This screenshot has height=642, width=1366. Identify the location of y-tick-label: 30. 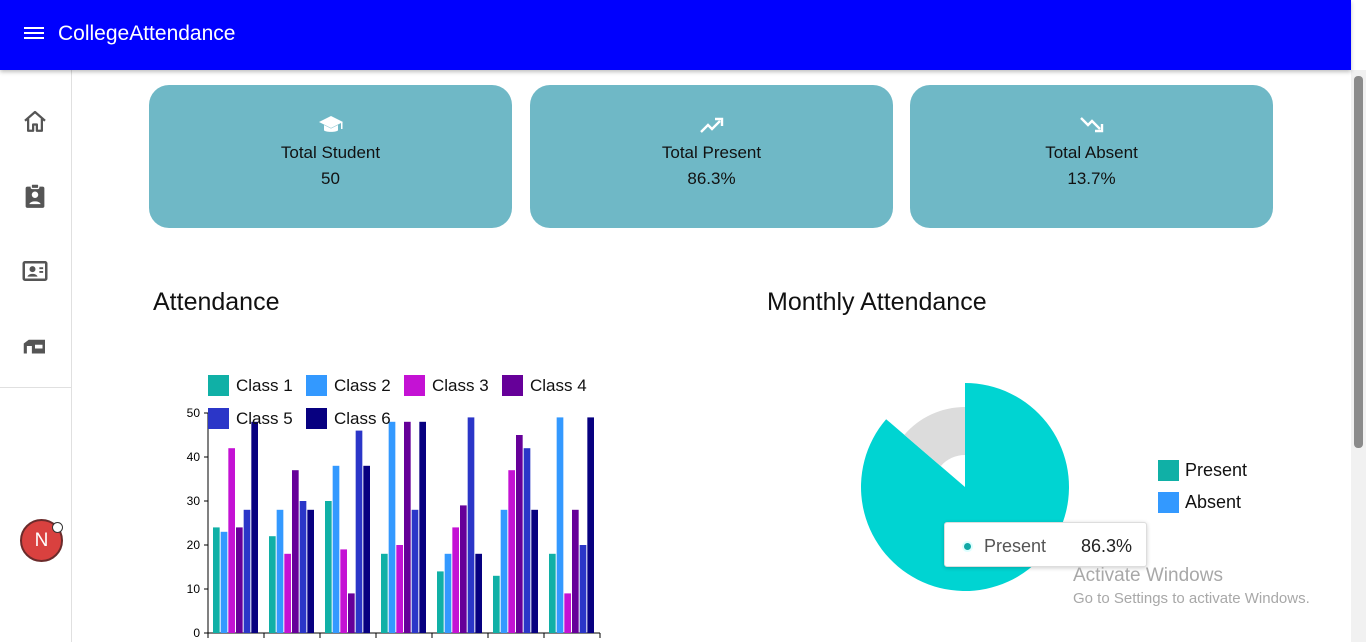
(194, 501).